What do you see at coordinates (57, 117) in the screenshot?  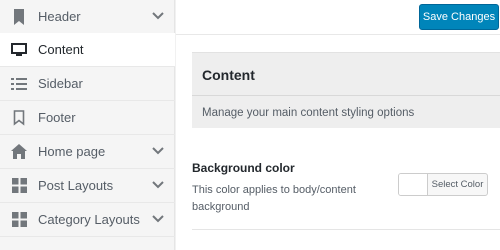 I see `sidebar-item-label: Footer` at bounding box center [57, 117].